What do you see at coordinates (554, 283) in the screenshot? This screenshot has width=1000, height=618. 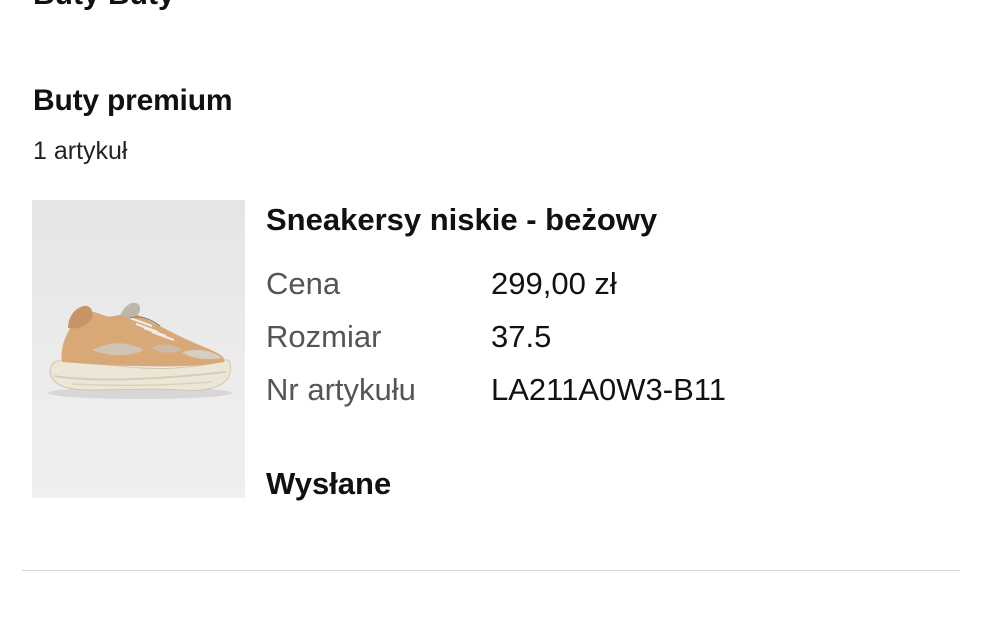 I see `price-value: 299,00 zł` at bounding box center [554, 283].